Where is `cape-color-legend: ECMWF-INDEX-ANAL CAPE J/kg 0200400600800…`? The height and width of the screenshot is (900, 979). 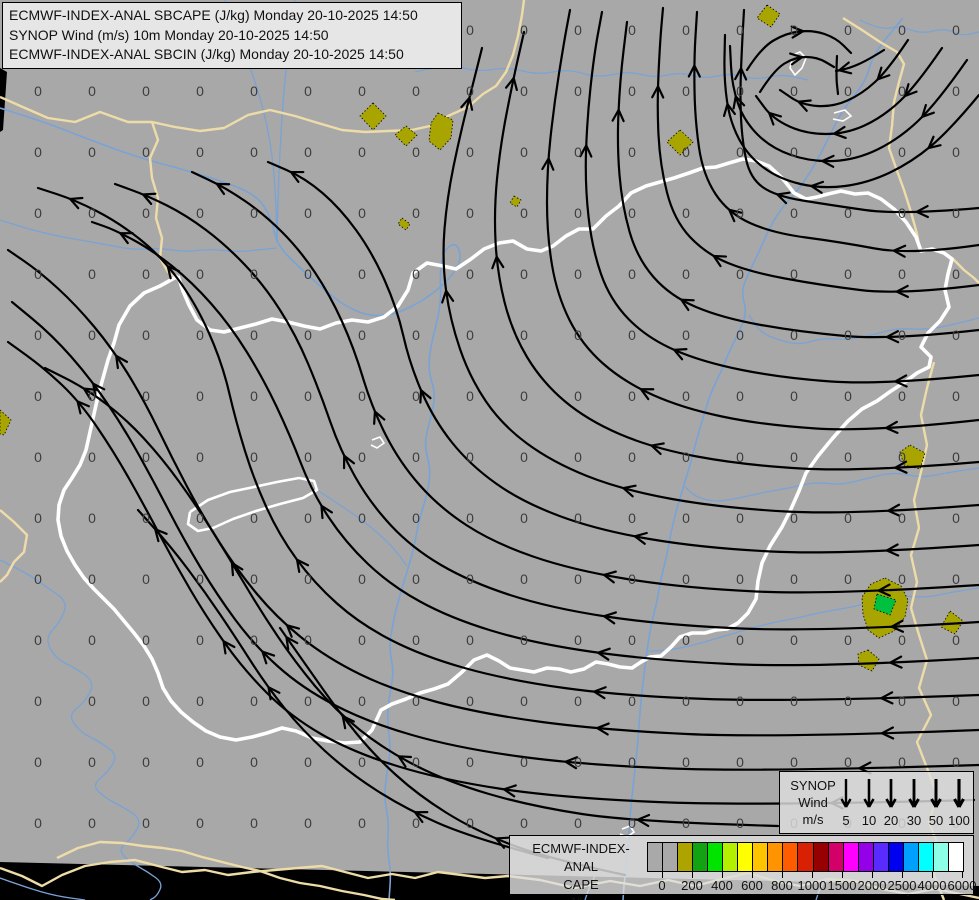
cape-color-legend: ECMWF-INDEX-ANAL CAPE J/kg 0200400600800… is located at coordinates (742, 867).